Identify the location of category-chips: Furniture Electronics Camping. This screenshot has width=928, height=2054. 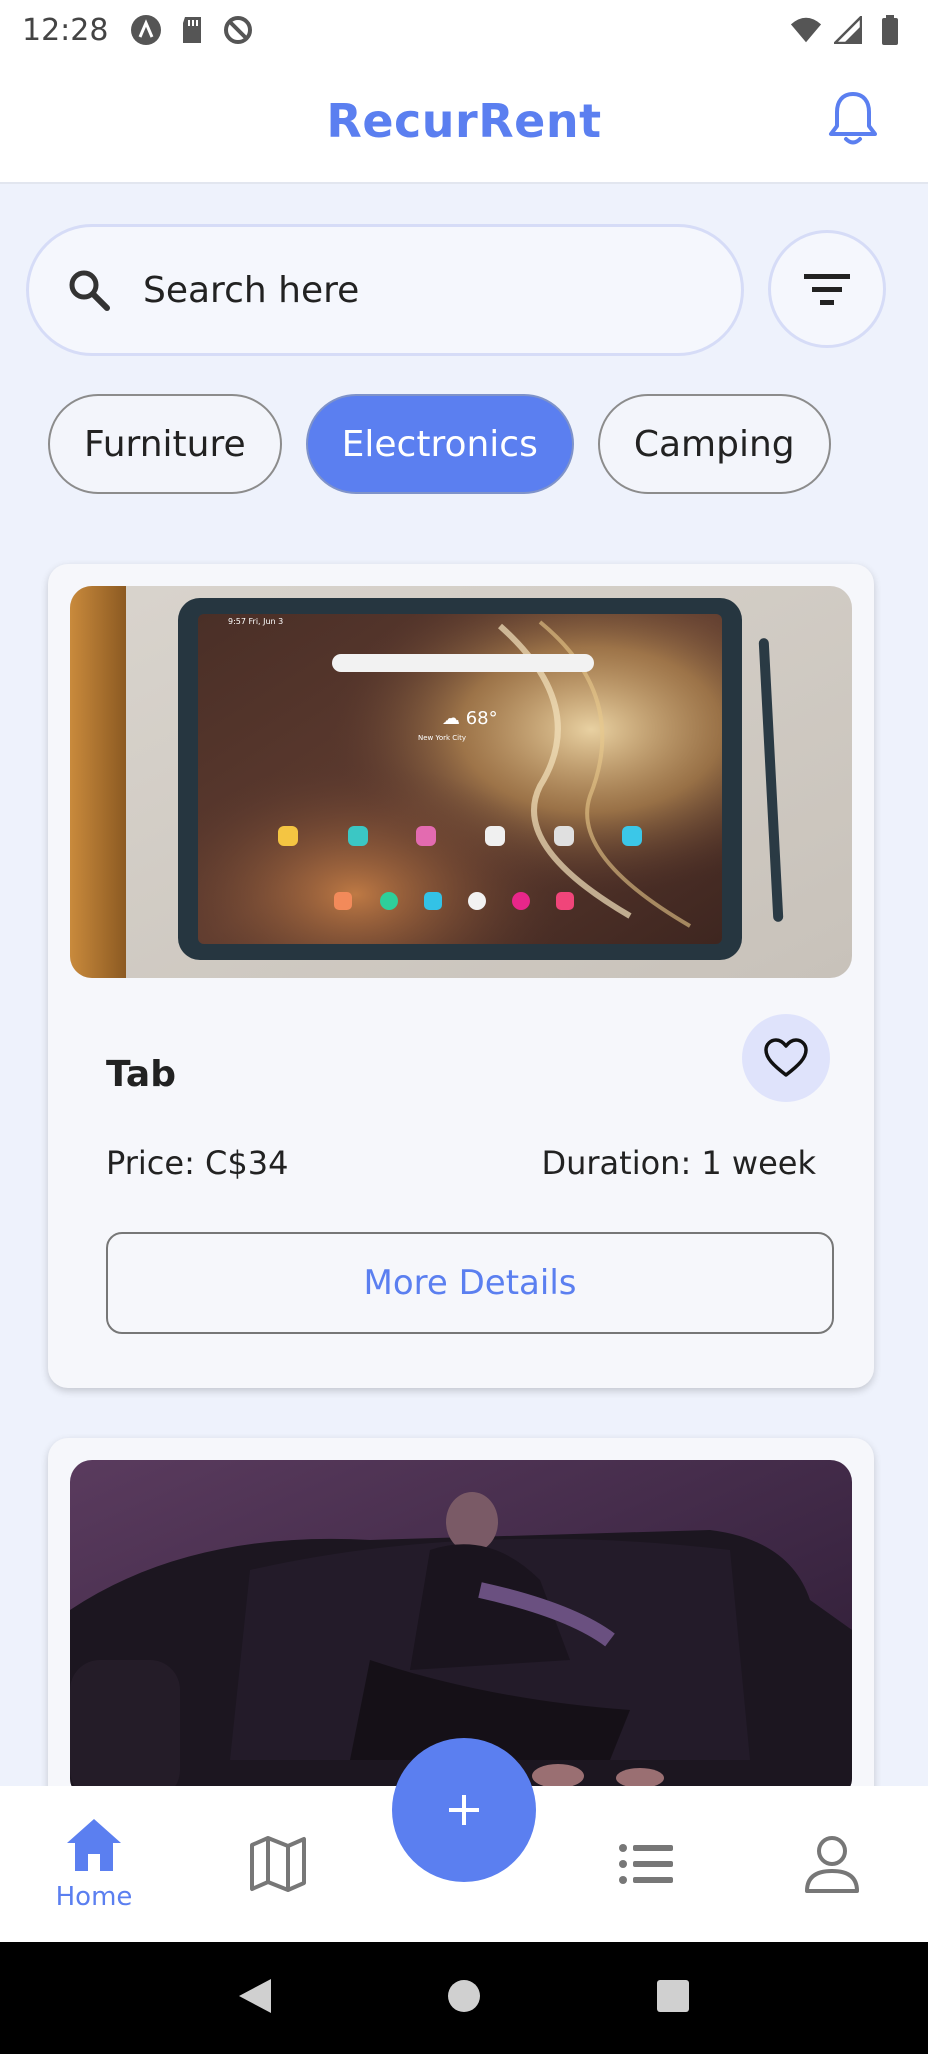
(439, 444).